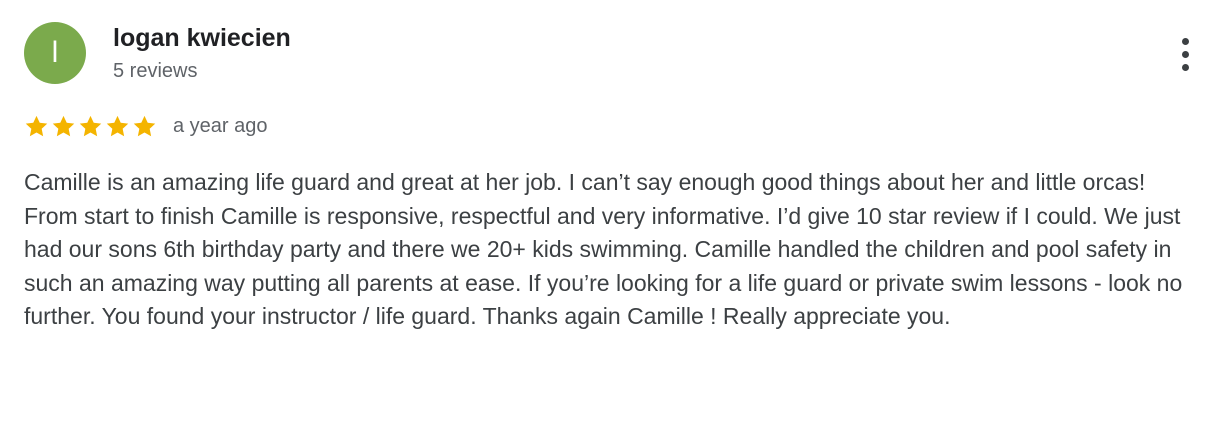 The width and height of the screenshot is (1220, 424). I want to click on avatar-initial: l, so click(55, 52).